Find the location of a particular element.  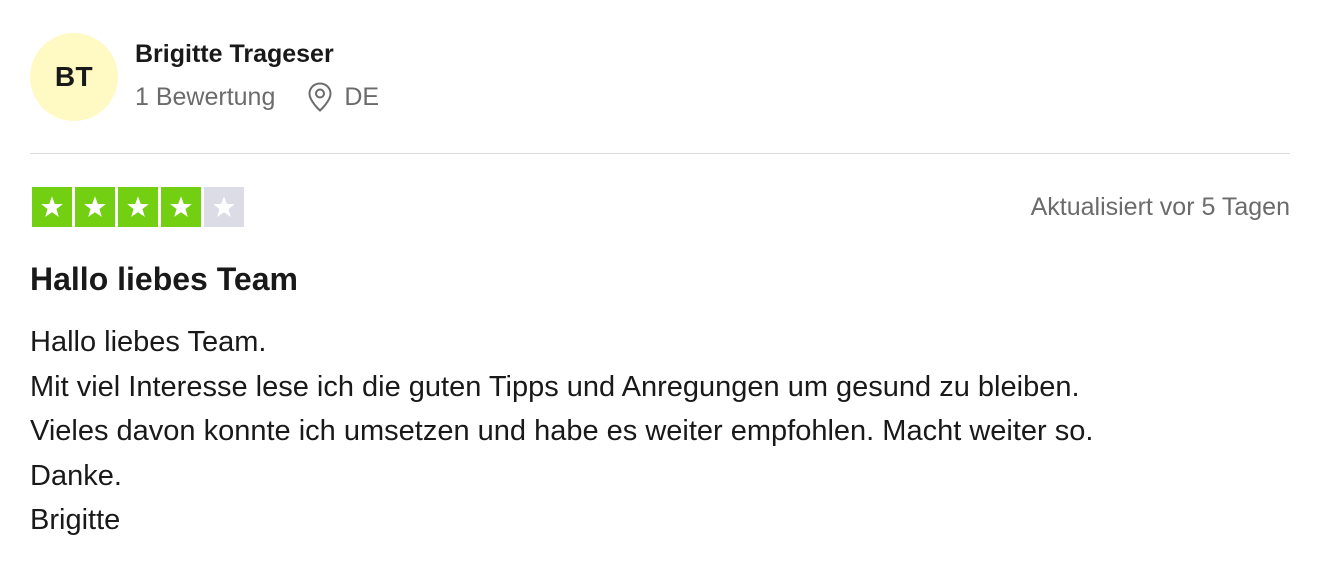

avatar-initials: BT is located at coordinates (74, 76).